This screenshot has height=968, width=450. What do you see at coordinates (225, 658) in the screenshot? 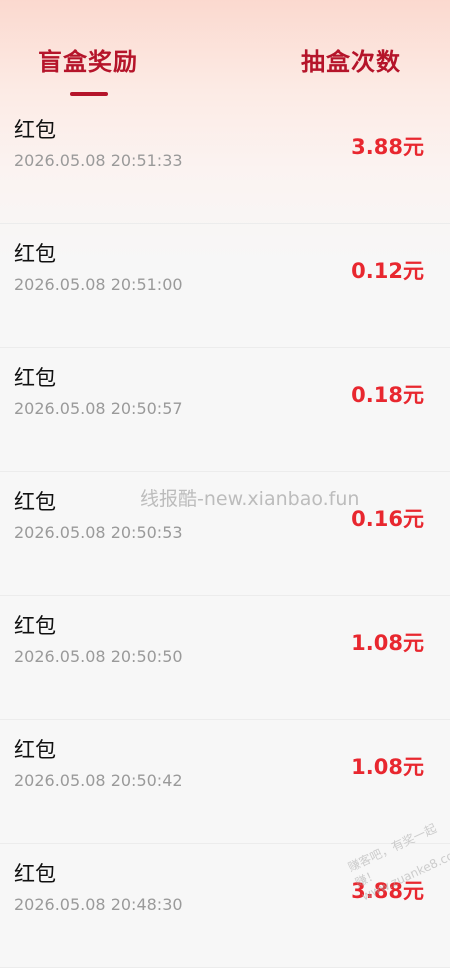
I see `list-item: 红包 2026.05.08 20:50:50 1.08元` at bounding box center [225, 658].